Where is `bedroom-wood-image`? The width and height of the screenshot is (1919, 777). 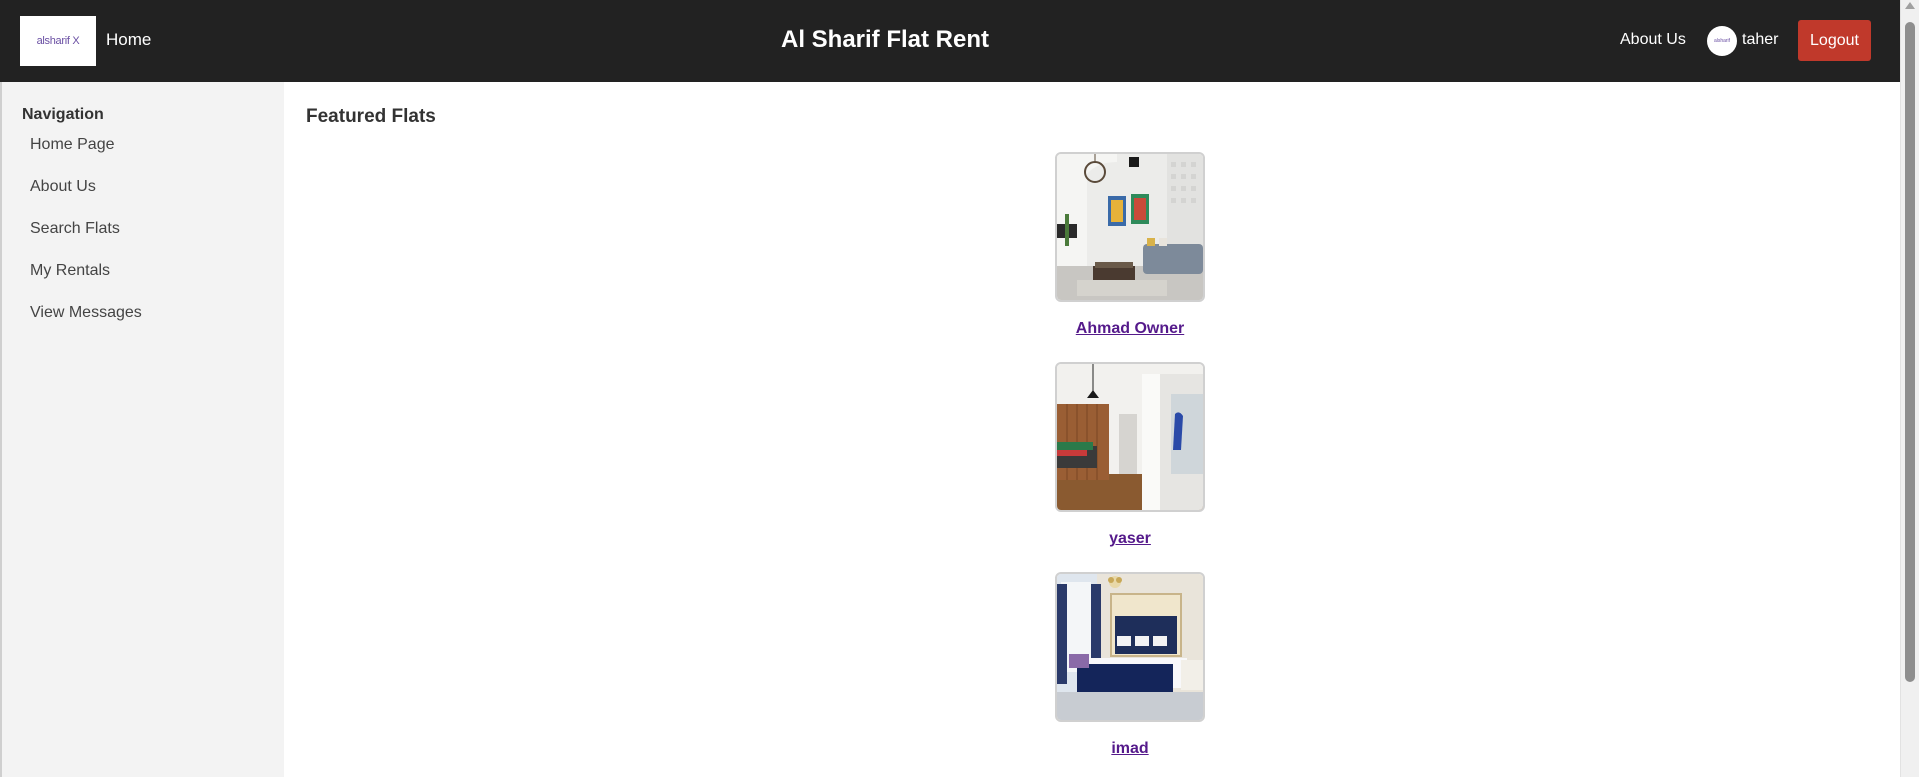 bedroom-wood-image is located at coordinates (1130, 437).